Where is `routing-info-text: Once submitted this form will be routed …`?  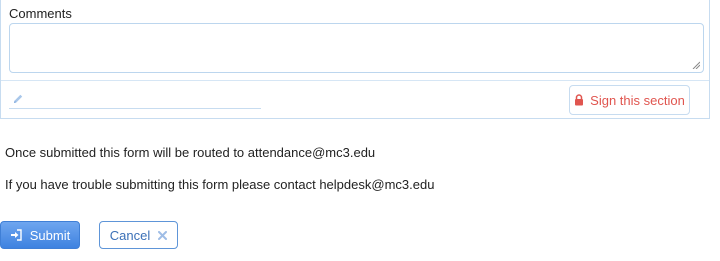 routing-info-text: Once submitted this form will be routed … is located at coordinates (190, 152).